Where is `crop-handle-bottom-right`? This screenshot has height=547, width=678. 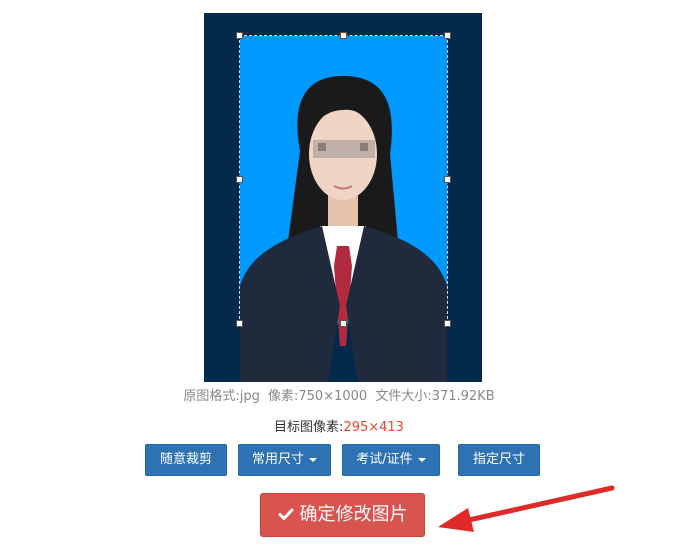 crop-handle-bottom-right is located at coordinates (447, 323).